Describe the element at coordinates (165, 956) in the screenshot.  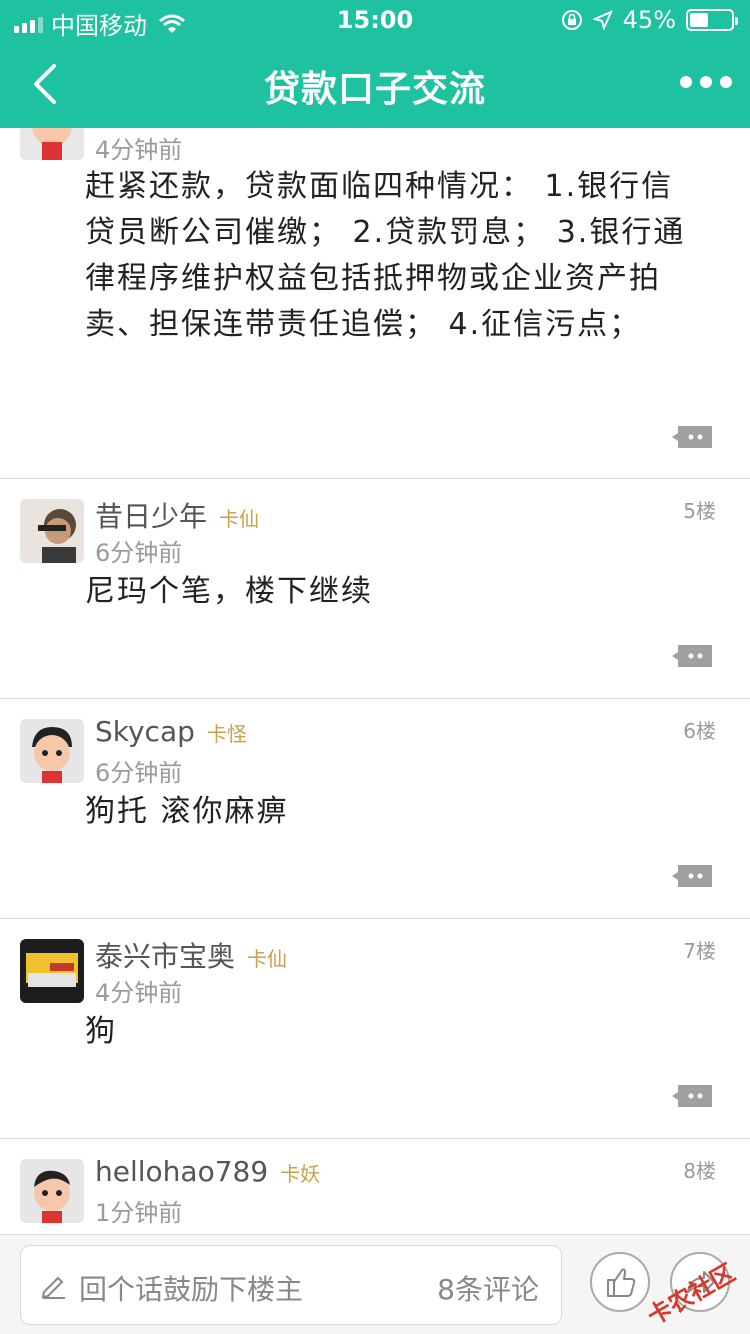
I see `username-text: 泰兴市宝奥` at that location.